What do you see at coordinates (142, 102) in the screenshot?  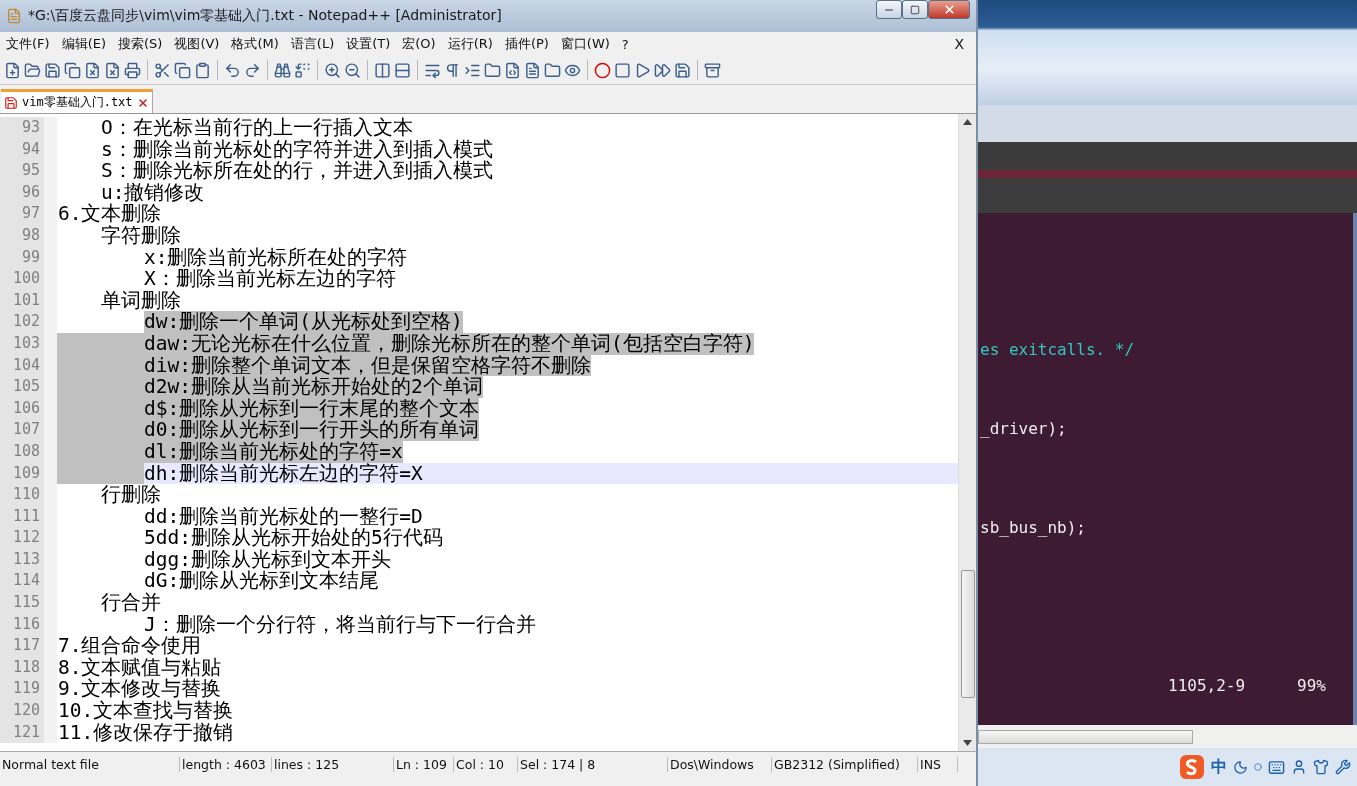 I see `close-tab-icon` at bounding box center [142, 102].